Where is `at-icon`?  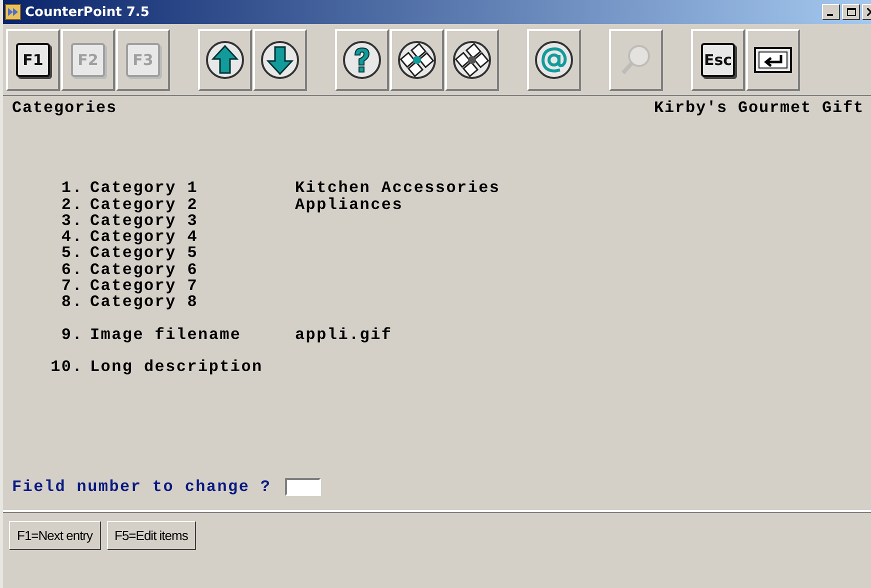
at-icon is located at coordinates (554, 60).